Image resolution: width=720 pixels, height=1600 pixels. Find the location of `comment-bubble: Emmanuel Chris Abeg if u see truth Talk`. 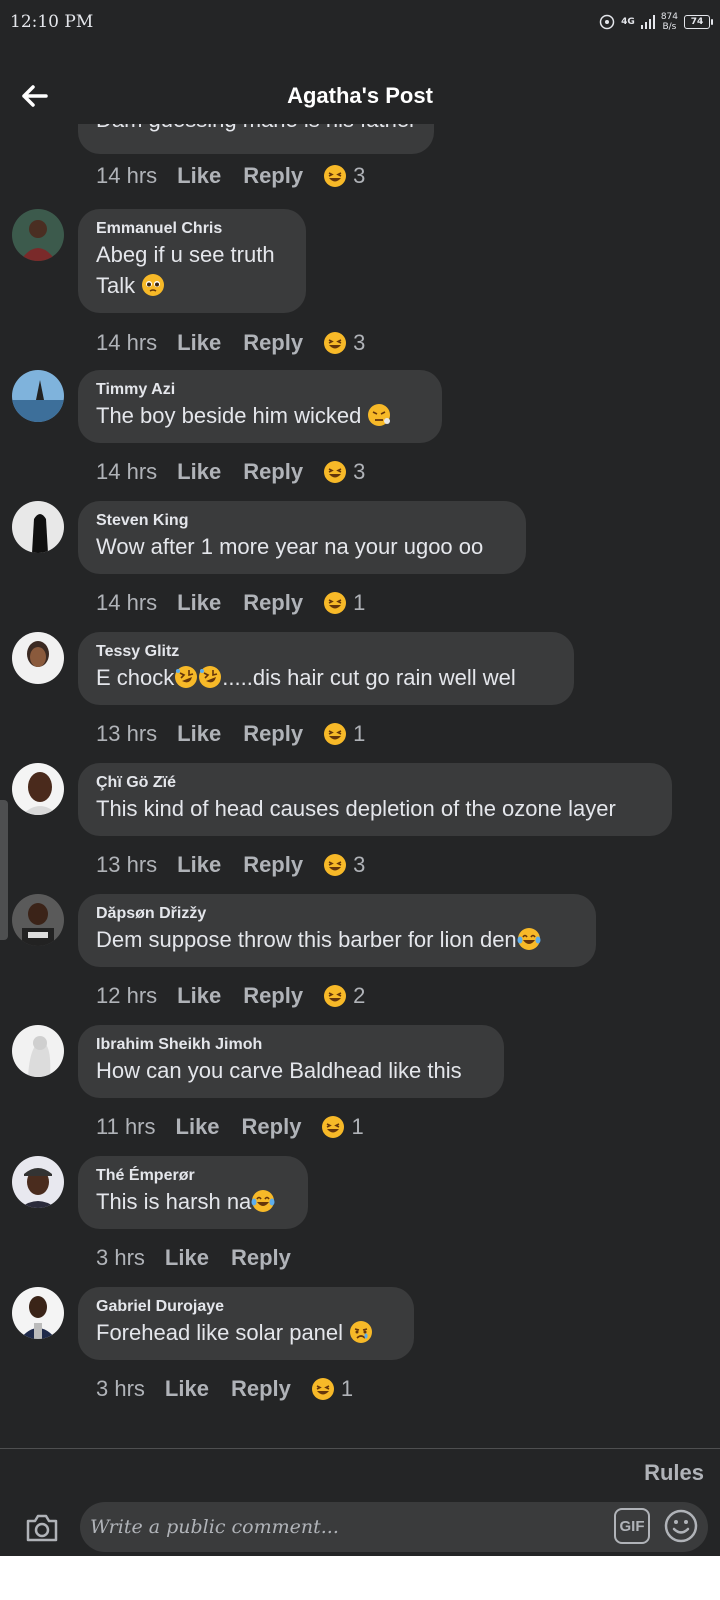

comment-bubble: Emmanuel Chris Abeg if u see truth Talk is located at coordinates (192, 261).